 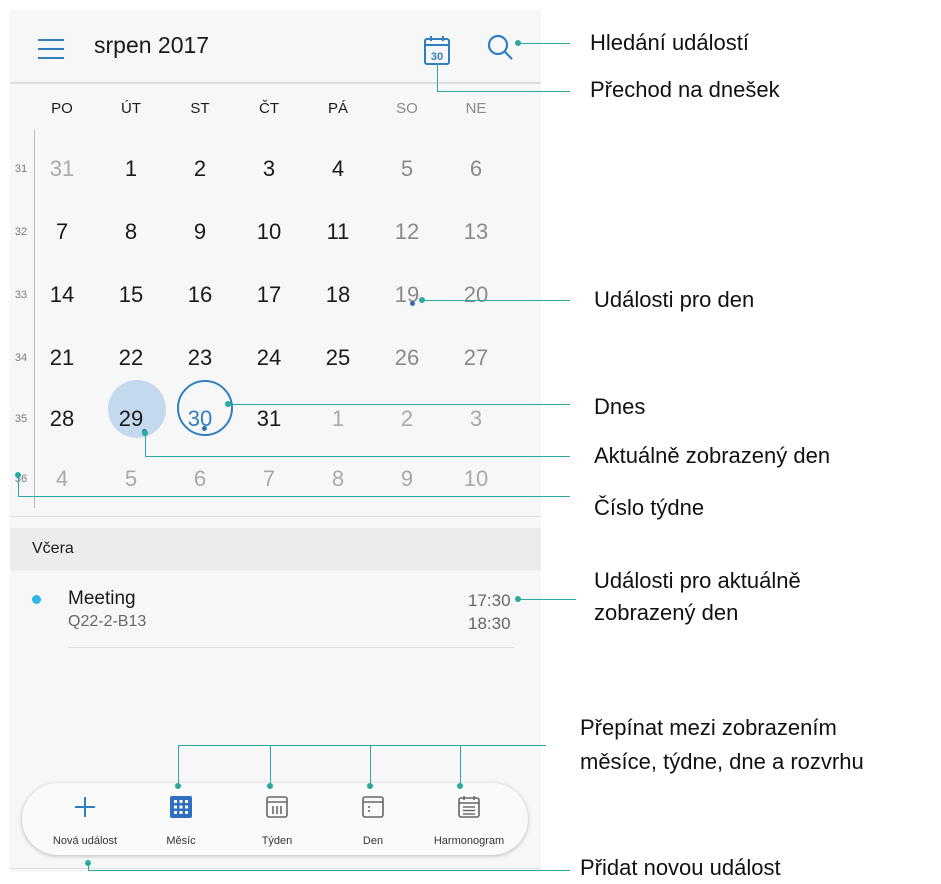 I want to click on day-cell: 25, so click(x=338, y=358).